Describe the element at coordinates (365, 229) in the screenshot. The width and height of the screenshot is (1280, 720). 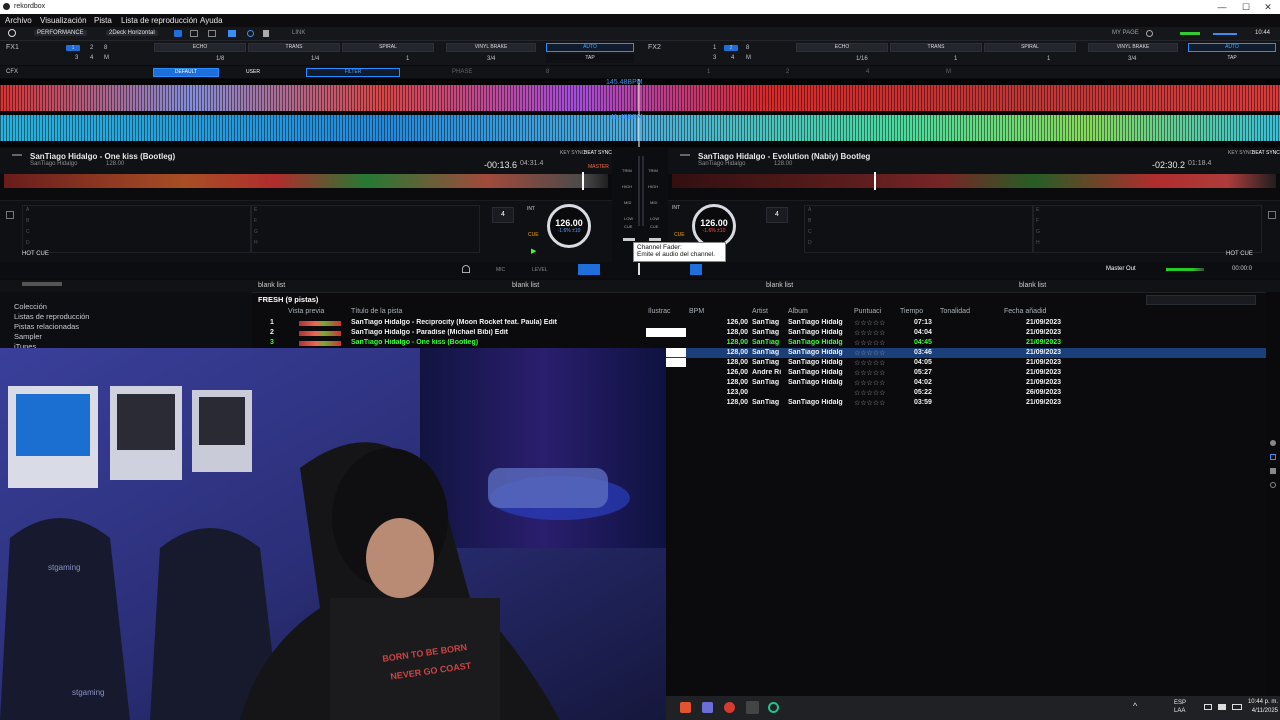
I see `deck1-pad-area-right` at that location.